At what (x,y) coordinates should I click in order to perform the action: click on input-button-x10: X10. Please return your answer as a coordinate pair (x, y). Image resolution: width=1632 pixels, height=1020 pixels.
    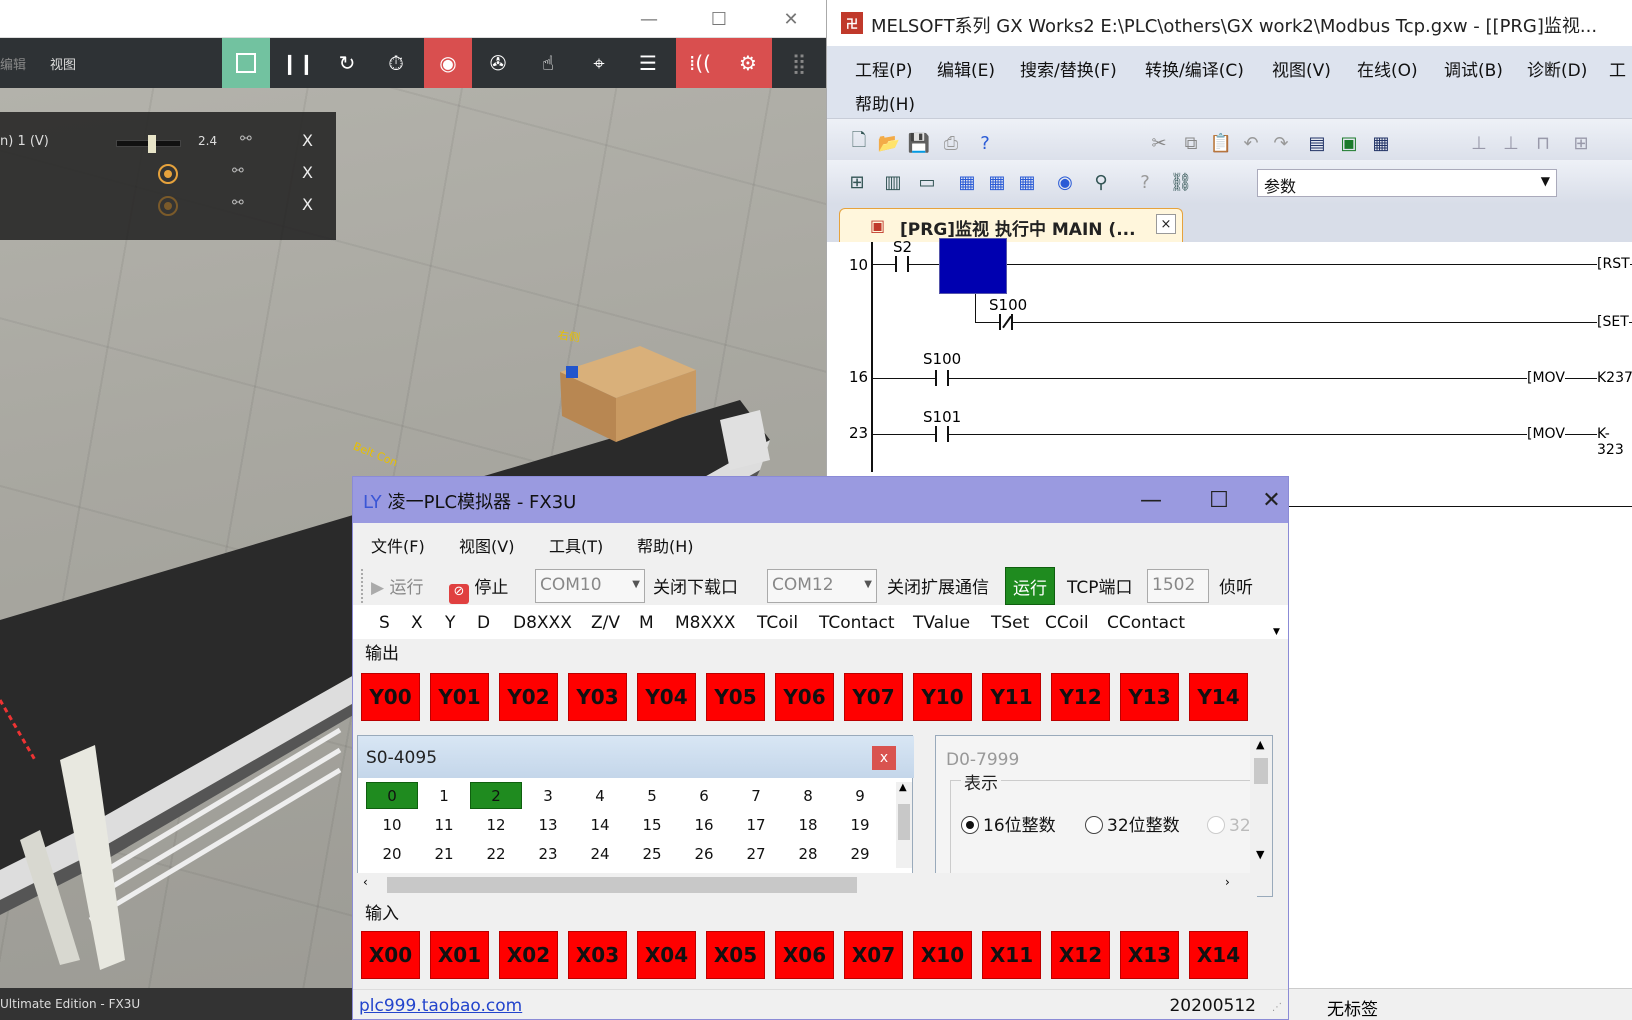
    Looking at the image, I should click on (942, 955).